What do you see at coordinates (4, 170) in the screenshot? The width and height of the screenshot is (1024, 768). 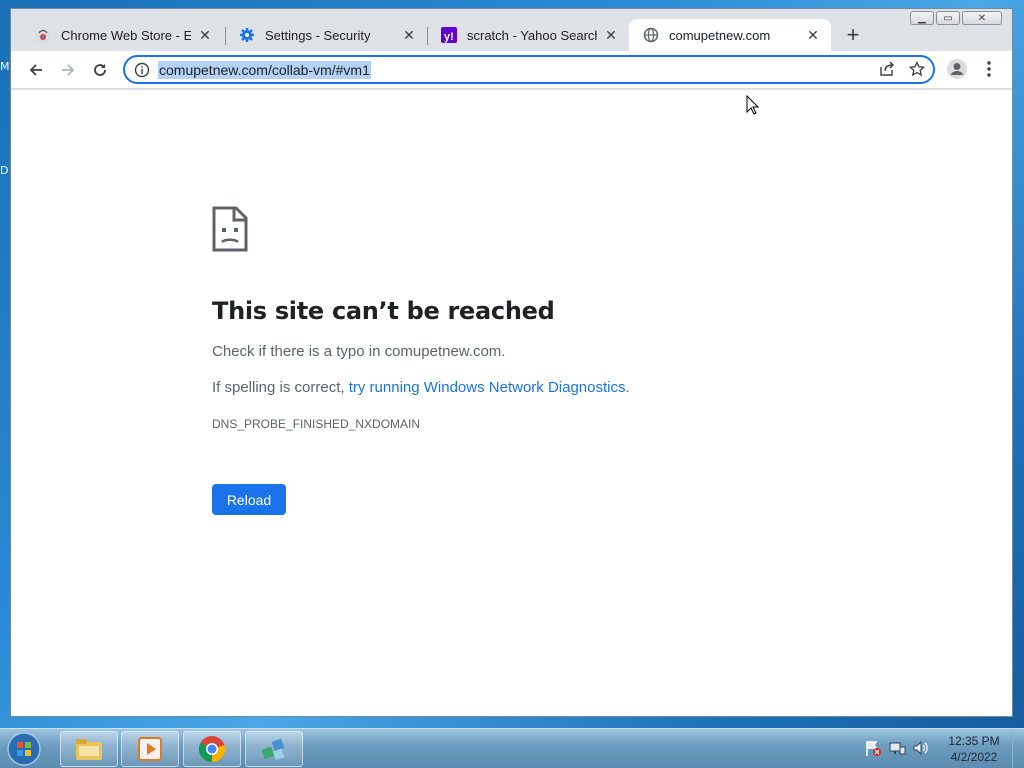 I see `desktop-icon-label-d: D` at bounding box center [4, 170].